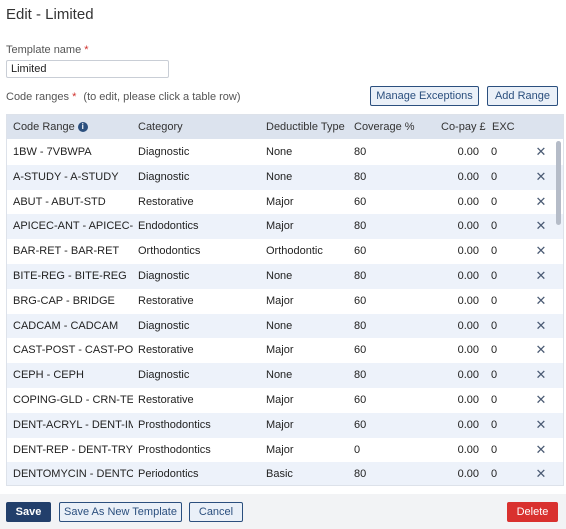 The width and height of the screenshot is (566, 529). I want to click on cell-code-range: A-STUDY - A-STUDY, so click(66, 176).